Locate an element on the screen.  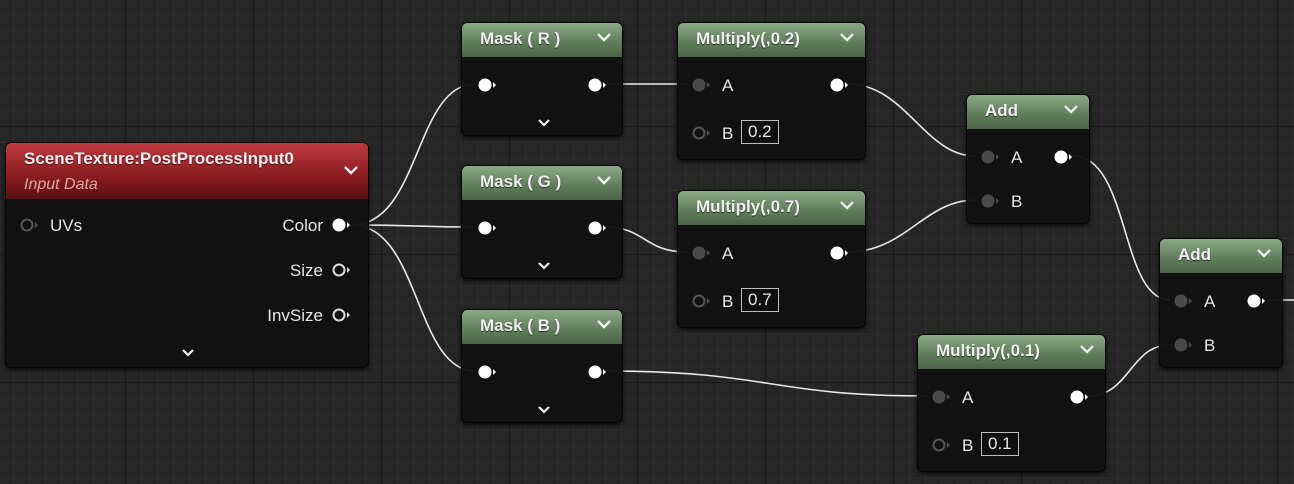
multiply-02-node: Multiply(,0.2) A B 0.2 is located at coordinates (771, 91).